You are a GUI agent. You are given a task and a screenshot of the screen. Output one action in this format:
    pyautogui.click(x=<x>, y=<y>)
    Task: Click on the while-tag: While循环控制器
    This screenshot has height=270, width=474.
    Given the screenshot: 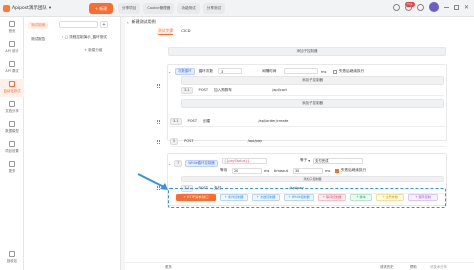 What is the action you would take?
    pyautogui.click(x=201, y=163)
    